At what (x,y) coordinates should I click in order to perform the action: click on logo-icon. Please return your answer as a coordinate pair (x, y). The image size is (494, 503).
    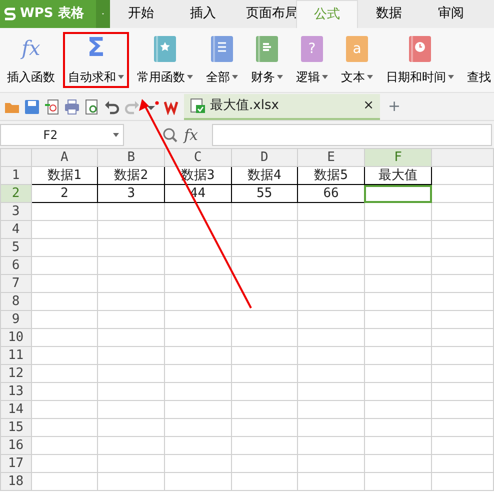
    Looking at the image, I should click on (10, 14).